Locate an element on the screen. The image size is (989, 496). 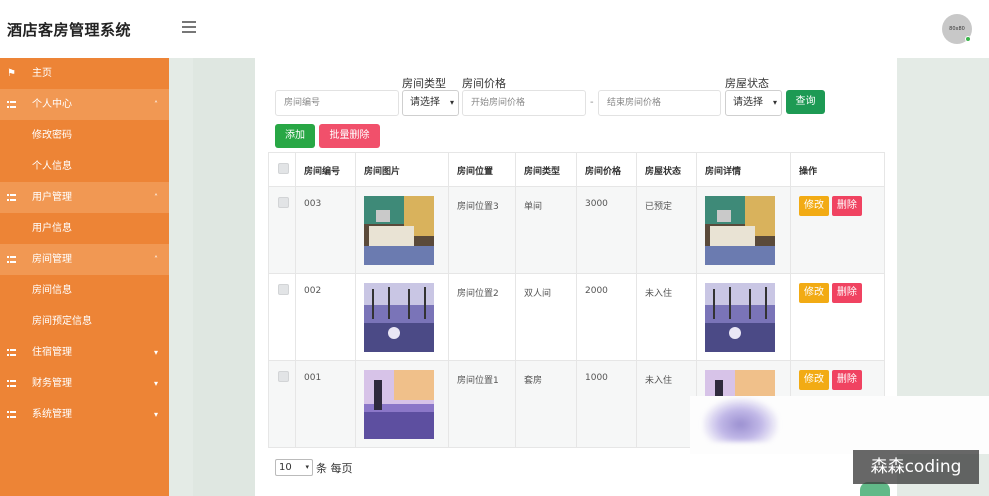
sidebar-item-label: 系统管理 is located at coordinates (52, 414).